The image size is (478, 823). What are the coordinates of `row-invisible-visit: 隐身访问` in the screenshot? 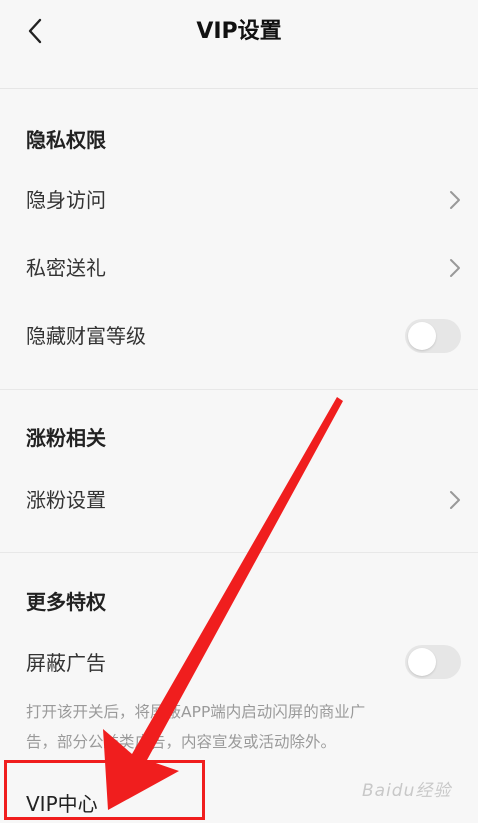 It's located at (239, 200).